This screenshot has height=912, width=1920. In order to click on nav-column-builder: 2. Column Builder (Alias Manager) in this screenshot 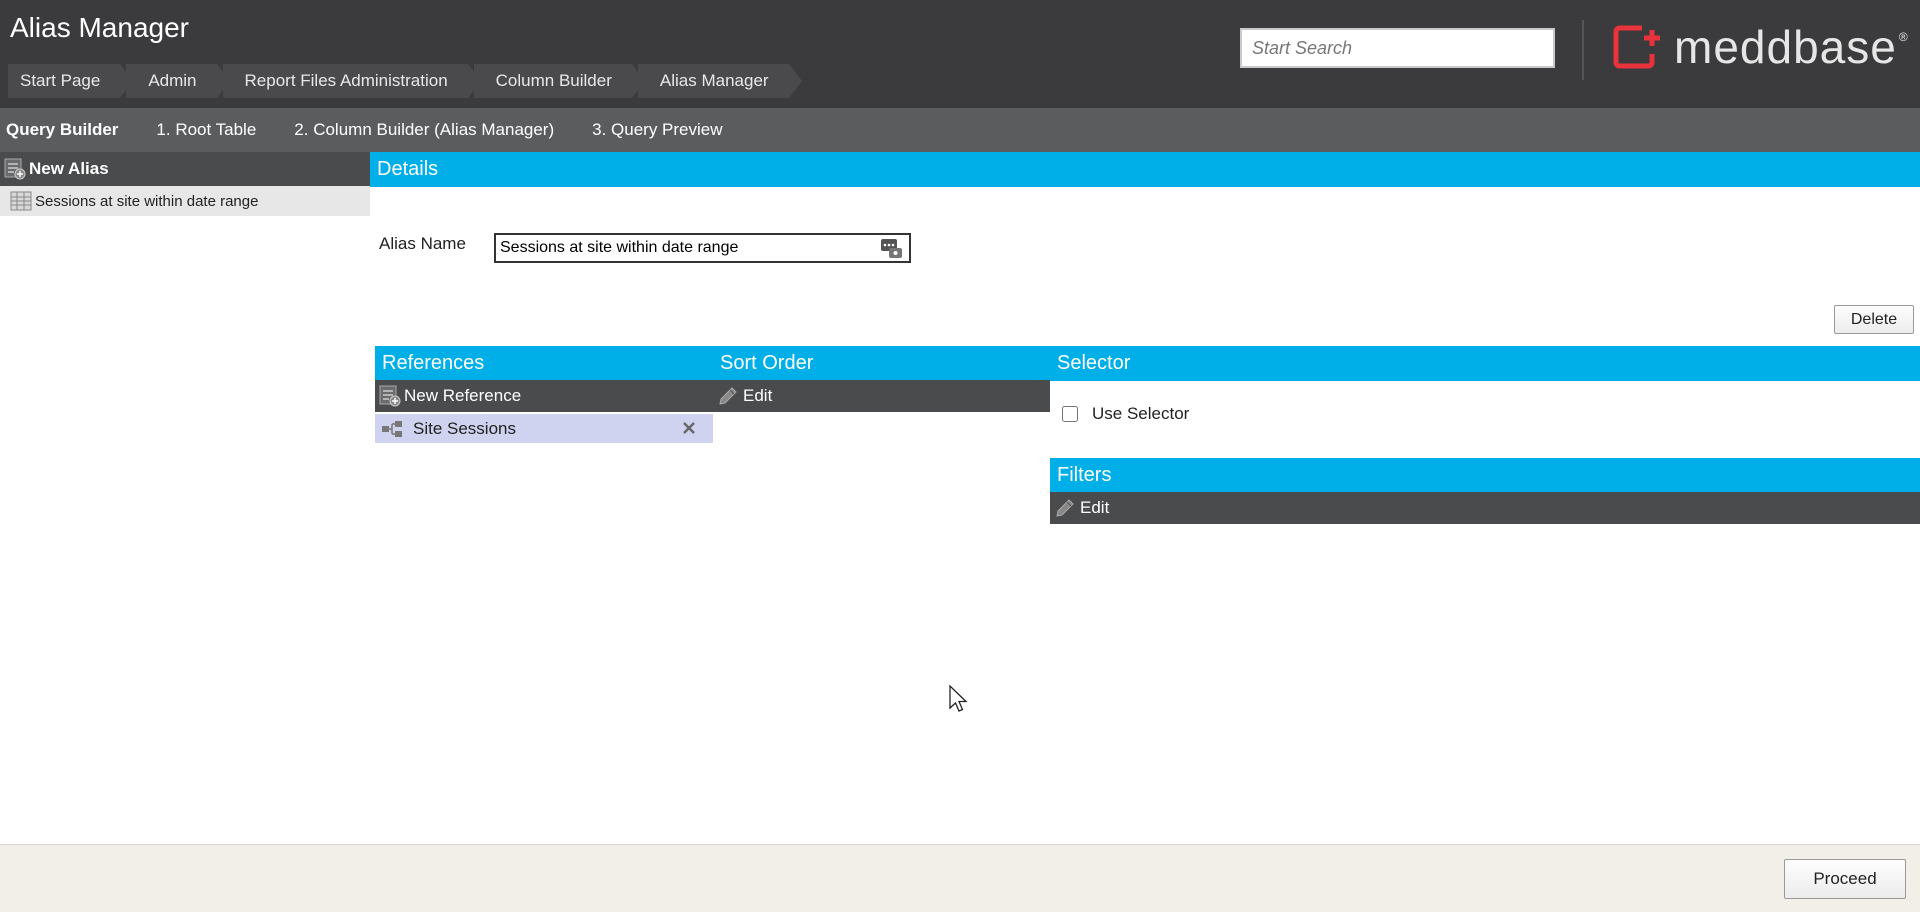, I will do `click(424, 130)`.